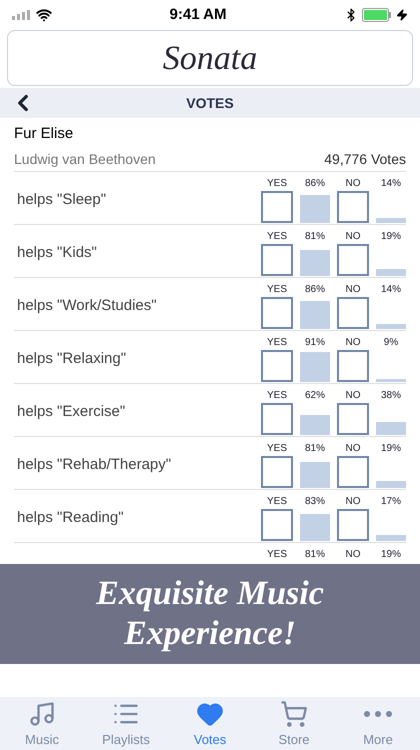  Describe the element at coordinates (210, 723) in the screenshot. I see `tab-item: Votes` at that location.